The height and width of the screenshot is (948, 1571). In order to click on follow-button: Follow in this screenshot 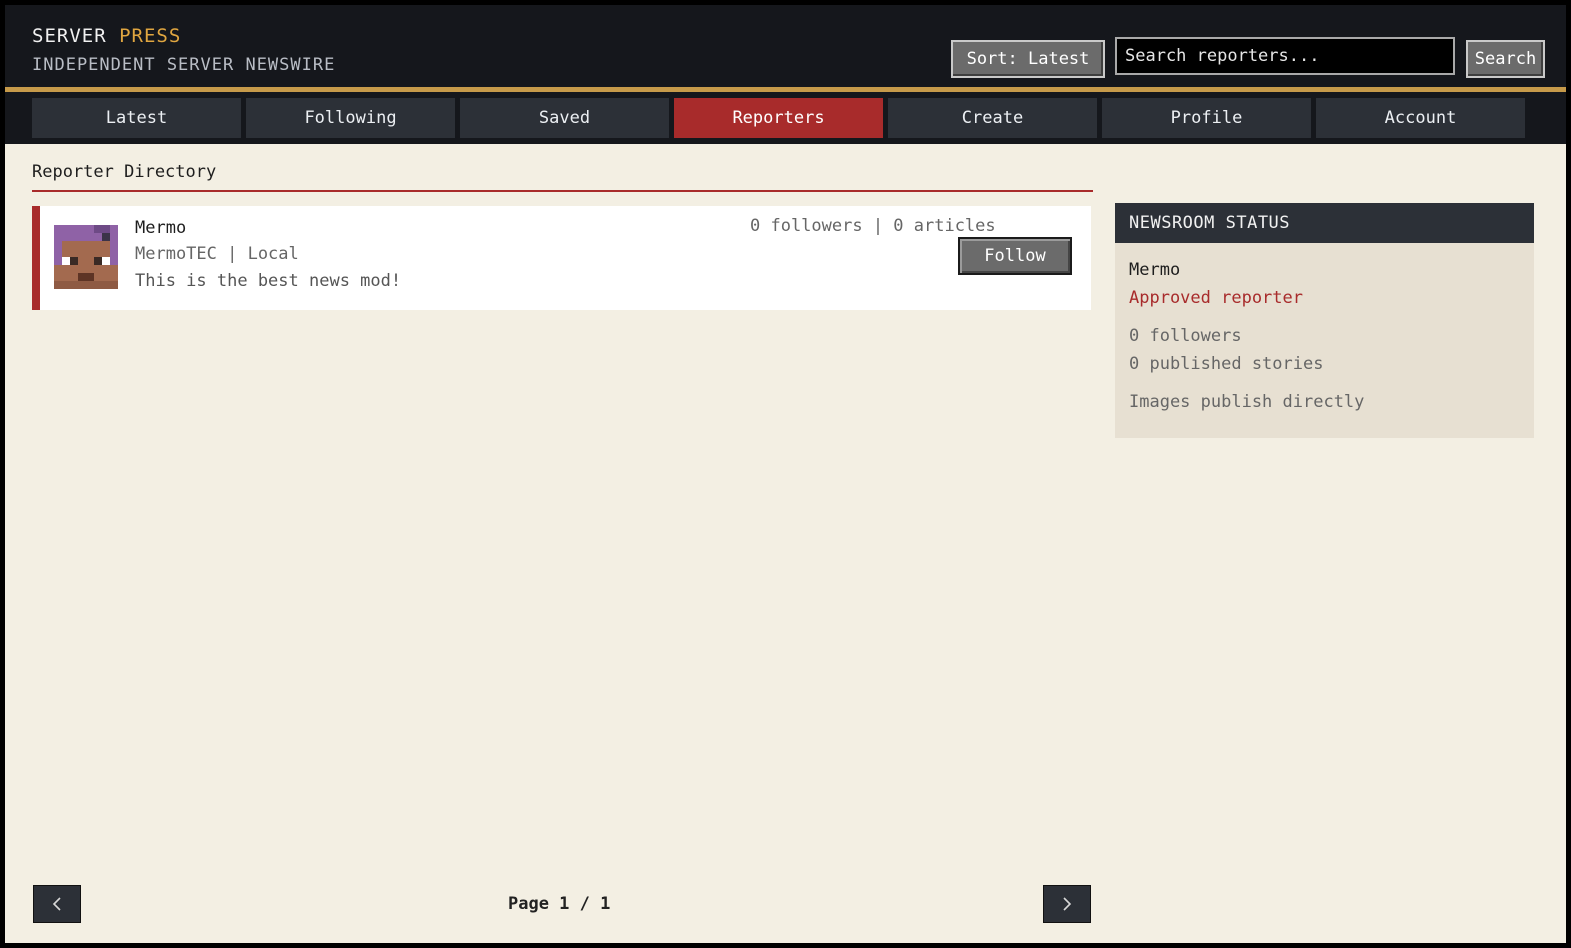, I will do `click(1015, 256)`.